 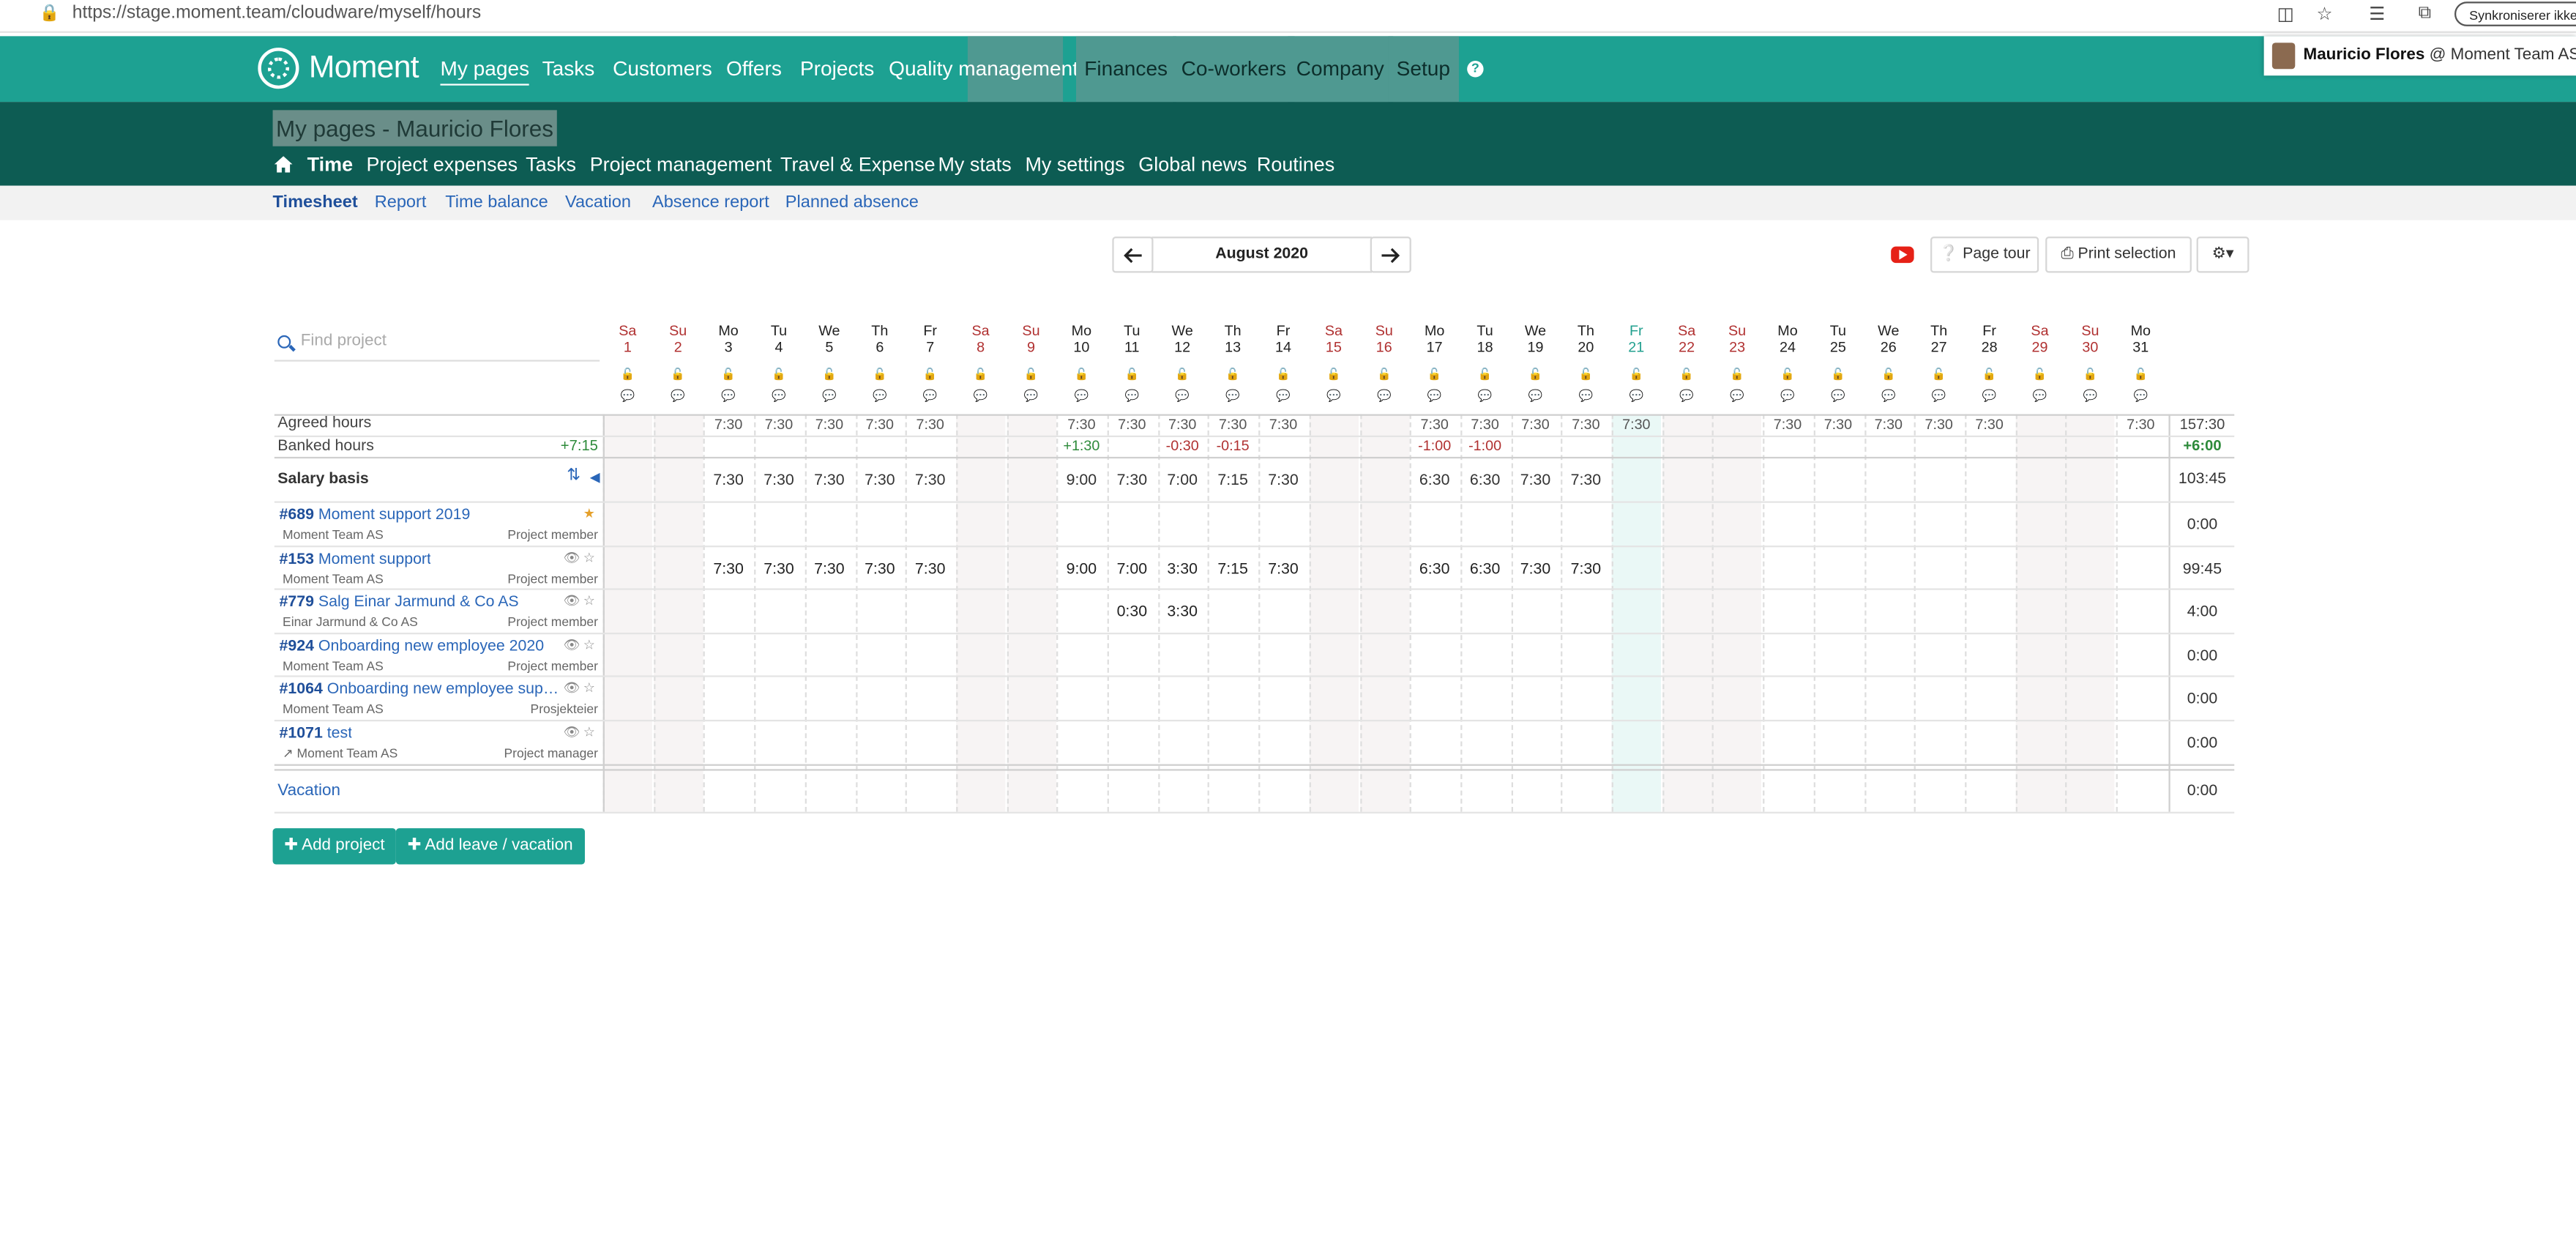 What do you see at coordinates (1192, 164) in the screenshot?
I see `subnav-global-news: Global news` at bounding box center [1192, 164].